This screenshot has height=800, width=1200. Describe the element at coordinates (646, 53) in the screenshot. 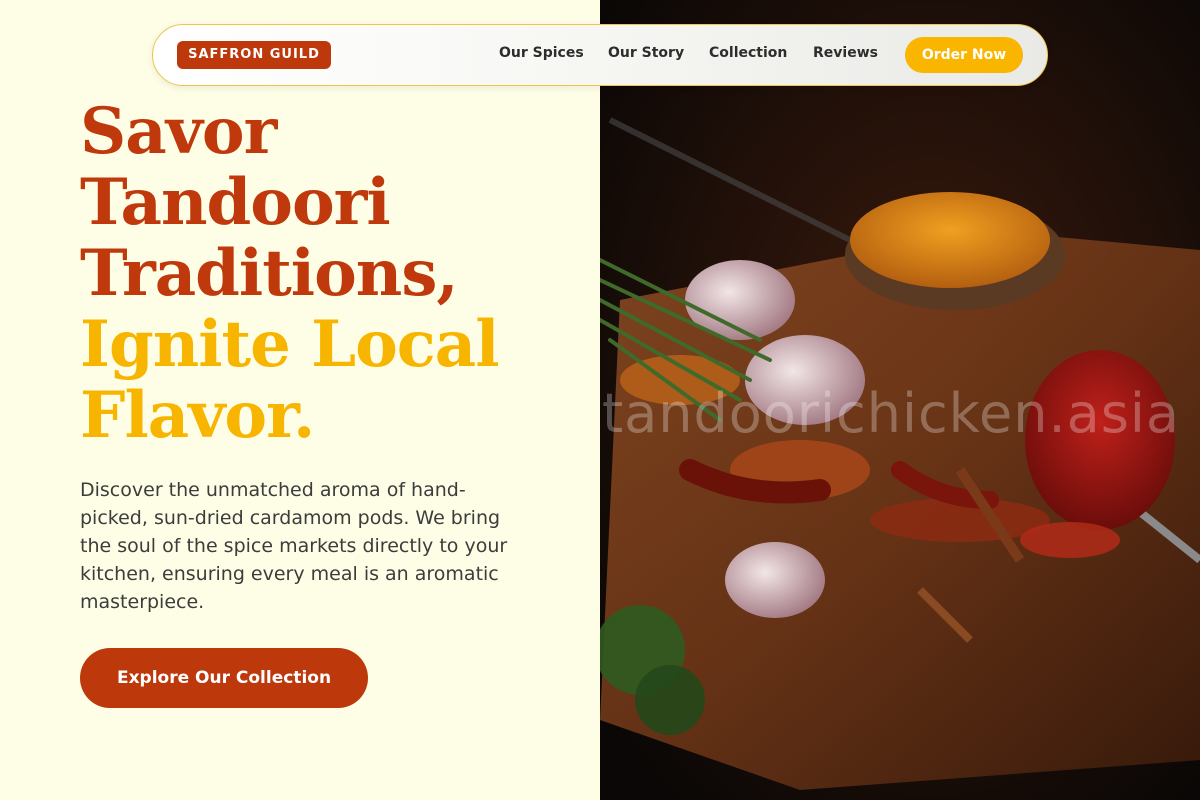

I see `nav-link-our-story: Our Story` at that location.